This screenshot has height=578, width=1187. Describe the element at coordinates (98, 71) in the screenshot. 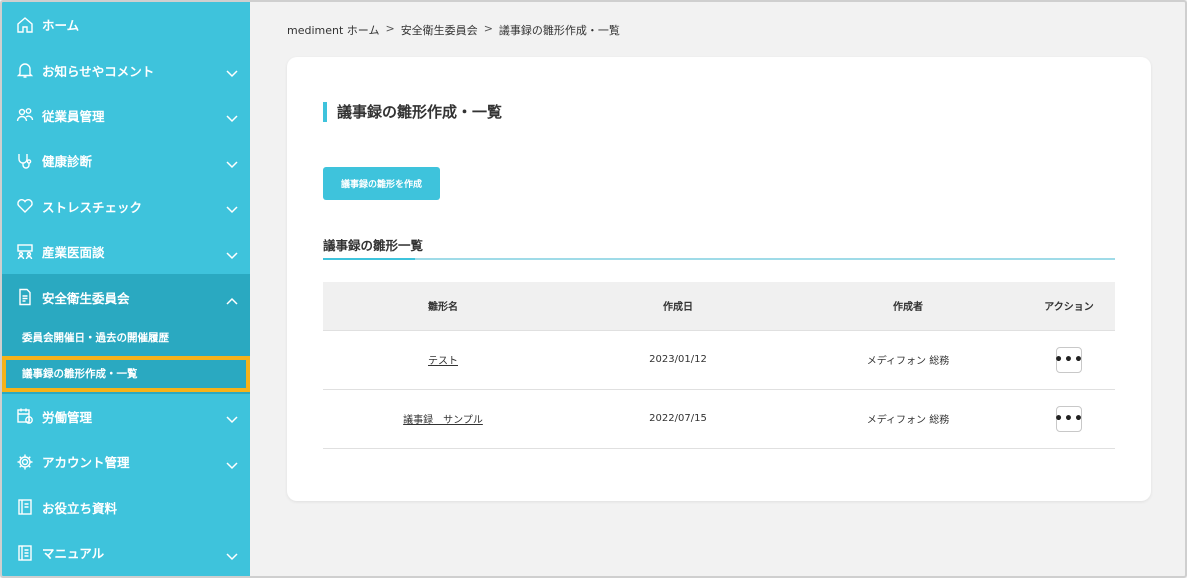

I see `sidebar-item-label: お知らせやコメント` at that location.